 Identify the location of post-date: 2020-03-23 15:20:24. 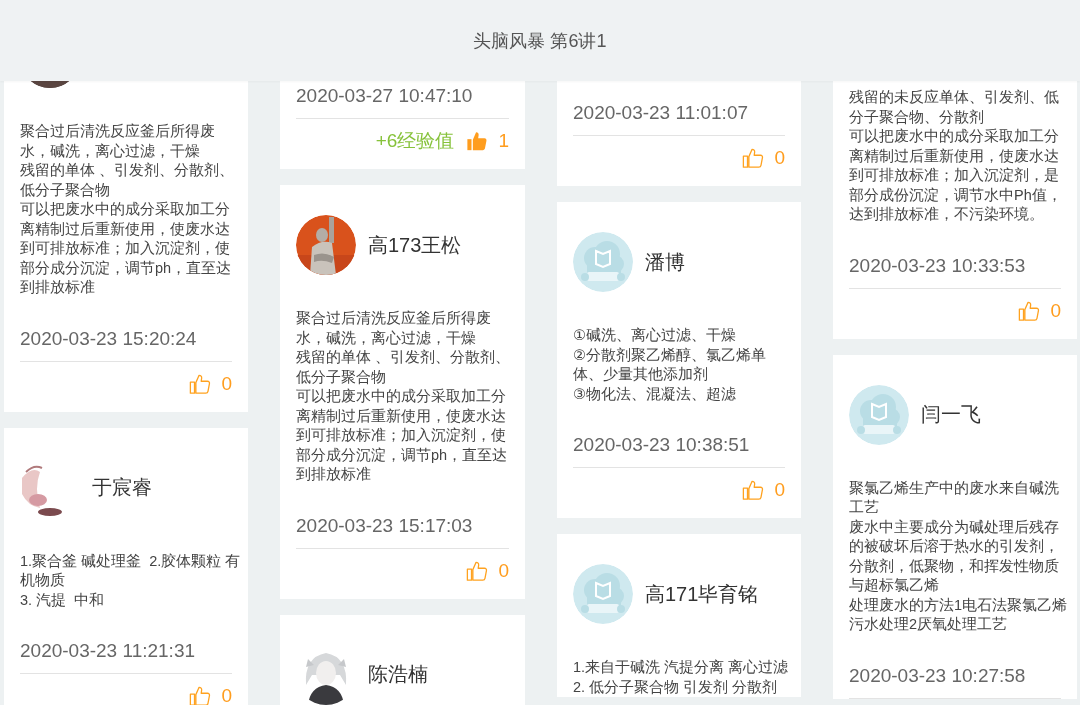
(109, 338).